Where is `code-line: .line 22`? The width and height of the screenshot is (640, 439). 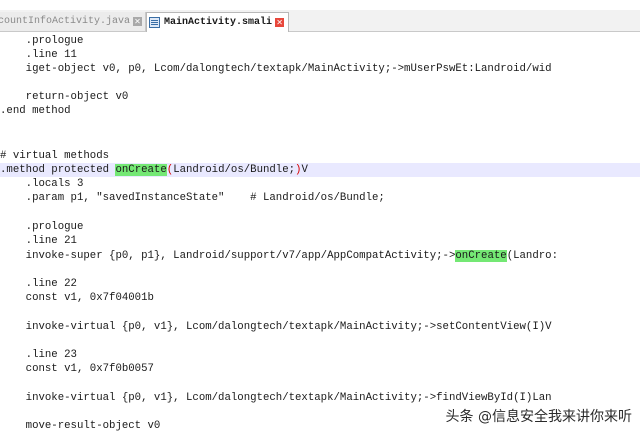
code-line: .line 22 is located at coordinates (38, 284).